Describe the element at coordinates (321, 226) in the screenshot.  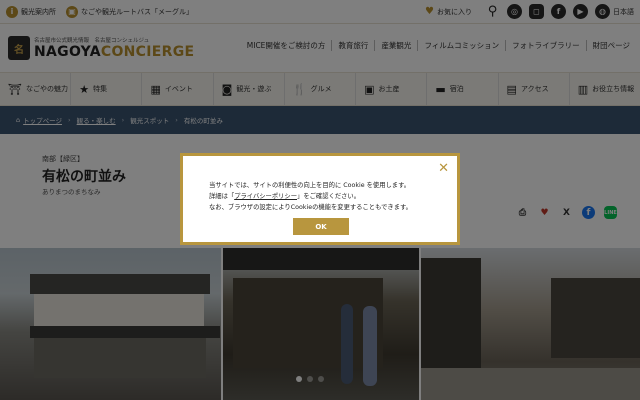
I see `ok-button: OK` at that location.